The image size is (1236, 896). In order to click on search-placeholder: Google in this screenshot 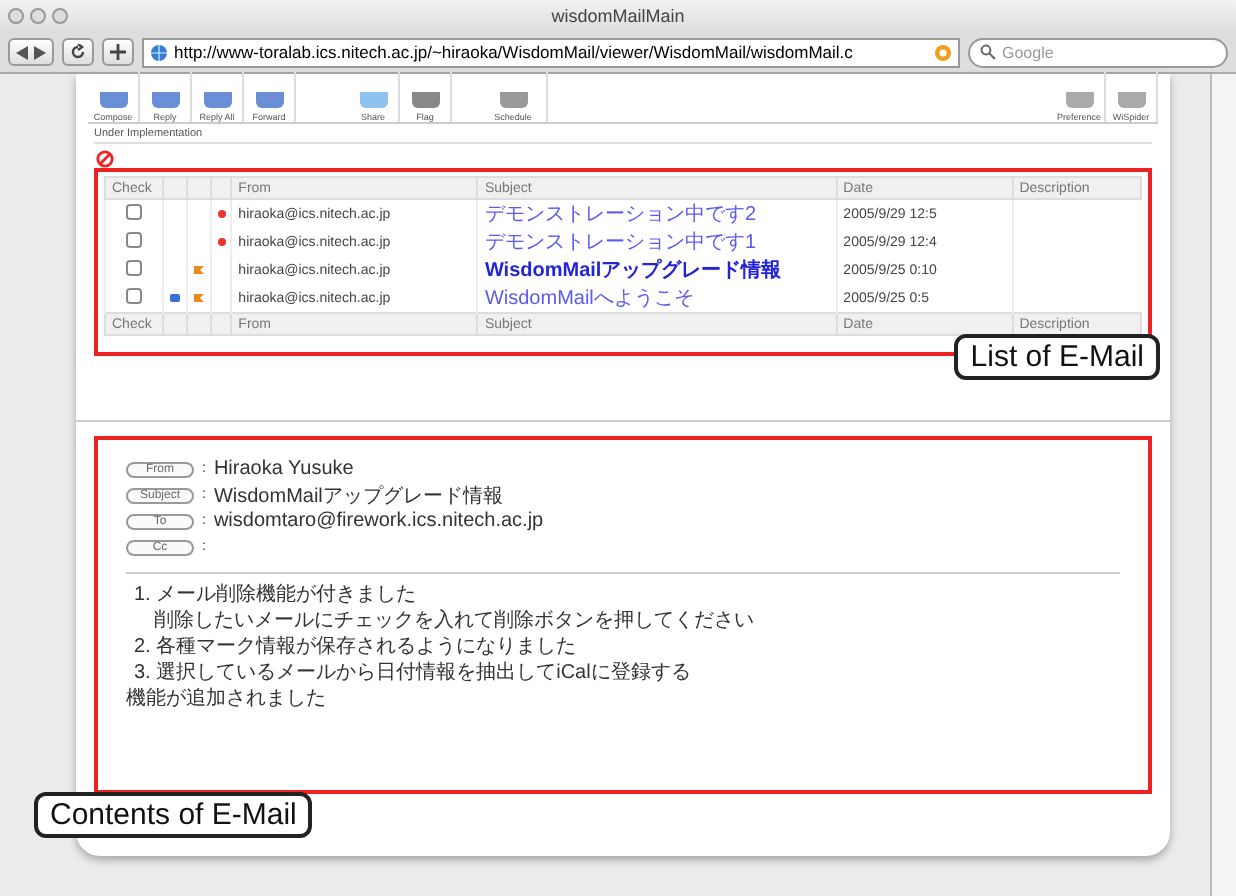, I will do `click(1028, 52)`.